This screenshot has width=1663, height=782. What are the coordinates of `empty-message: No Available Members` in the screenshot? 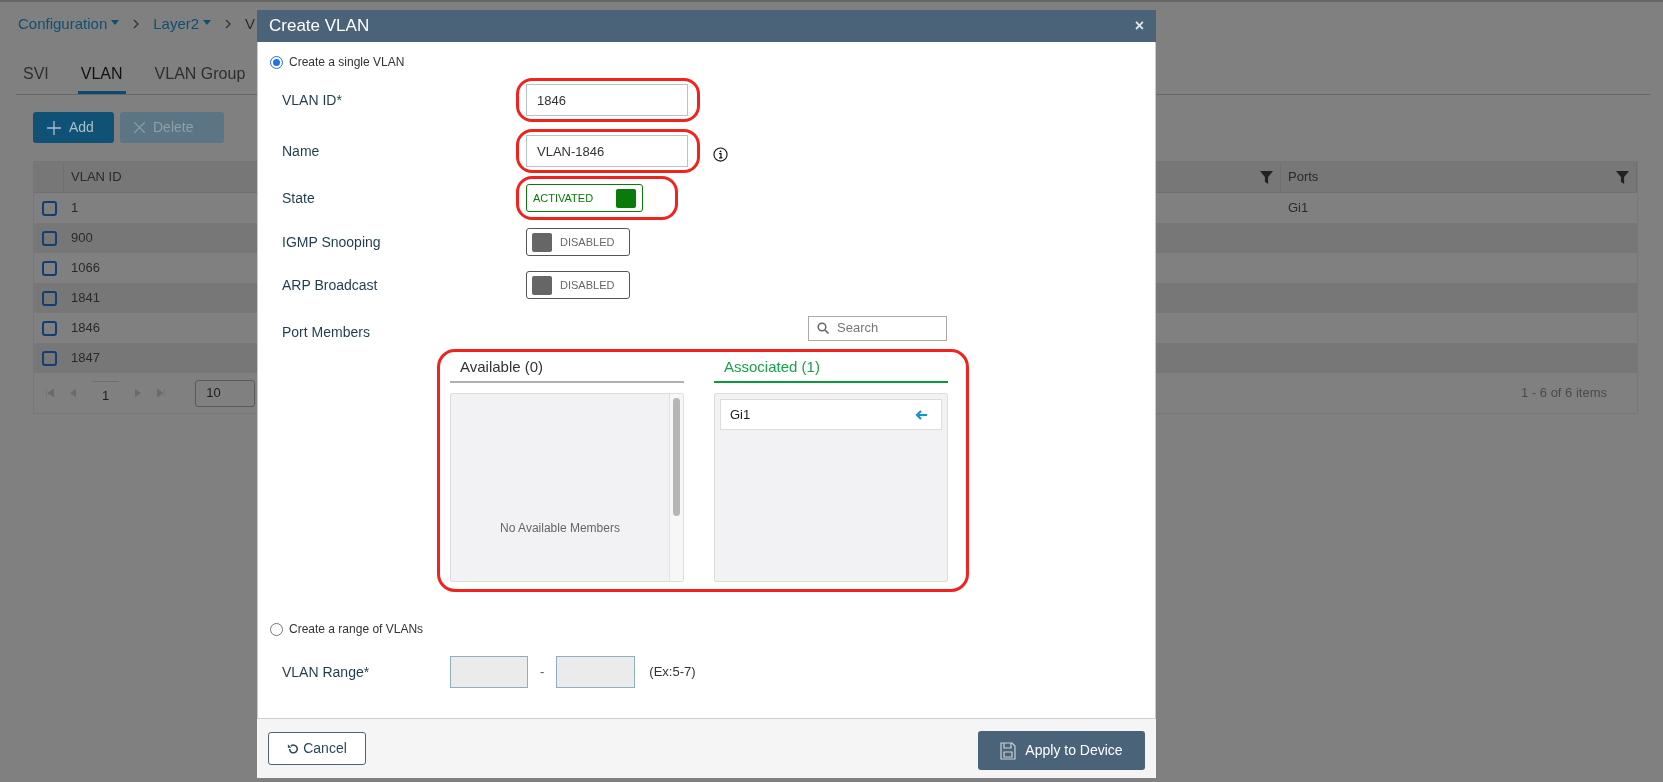 It's located at (560, 528).